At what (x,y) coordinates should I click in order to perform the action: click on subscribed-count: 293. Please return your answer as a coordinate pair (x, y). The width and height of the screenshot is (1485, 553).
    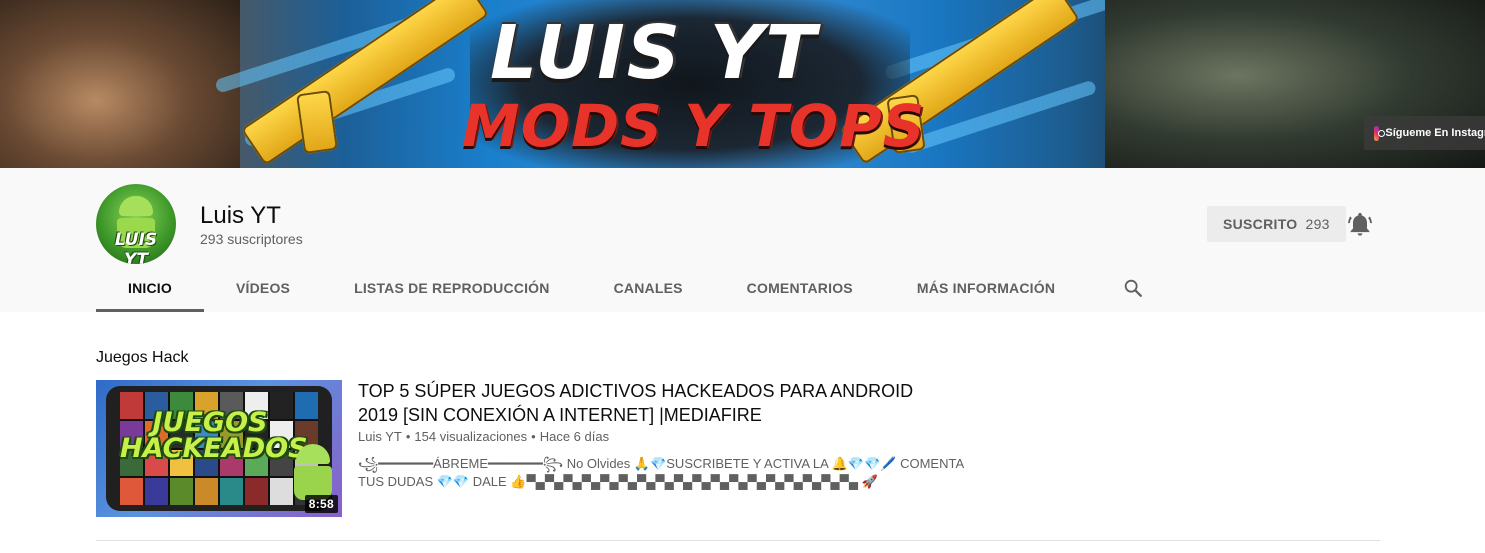
    Looking at the image, I should click on (1317, 224).